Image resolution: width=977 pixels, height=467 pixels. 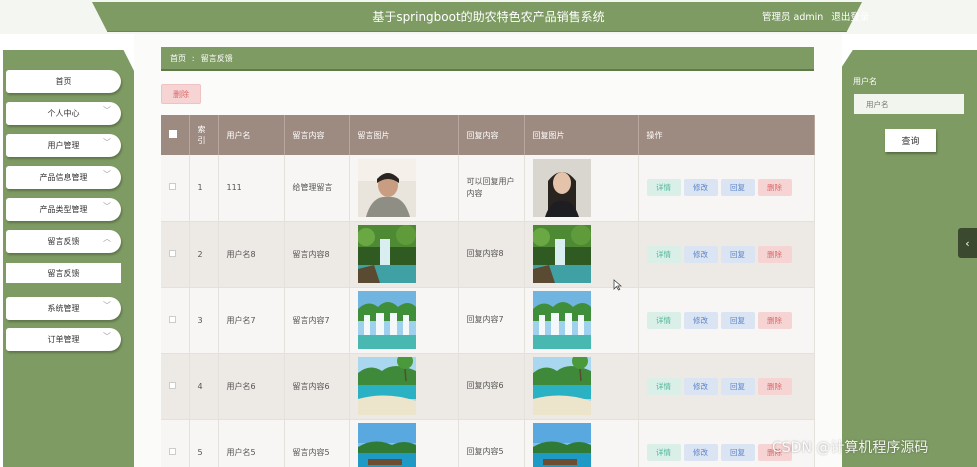 What do you see at coordinates (491, 443) in the screenshot?
I see `cell-reply: 回复内容5` at bounding box center [491, 443].